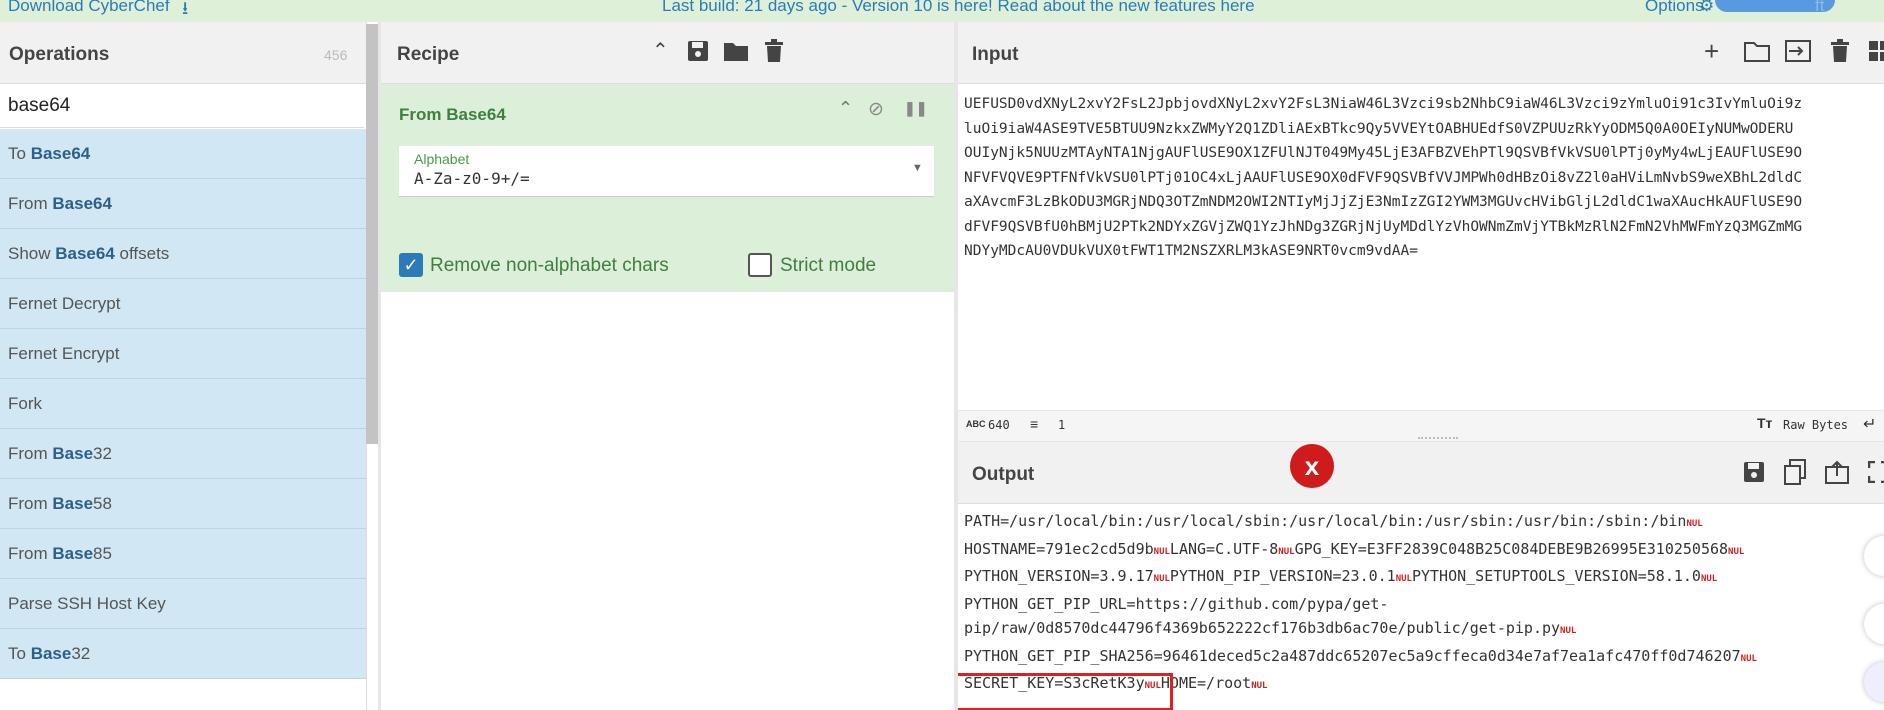 Image resolution: width=1884 pixels, height=710 pixels. I want to click on encoding-label: Raw Bytes, so click(1815, 425).